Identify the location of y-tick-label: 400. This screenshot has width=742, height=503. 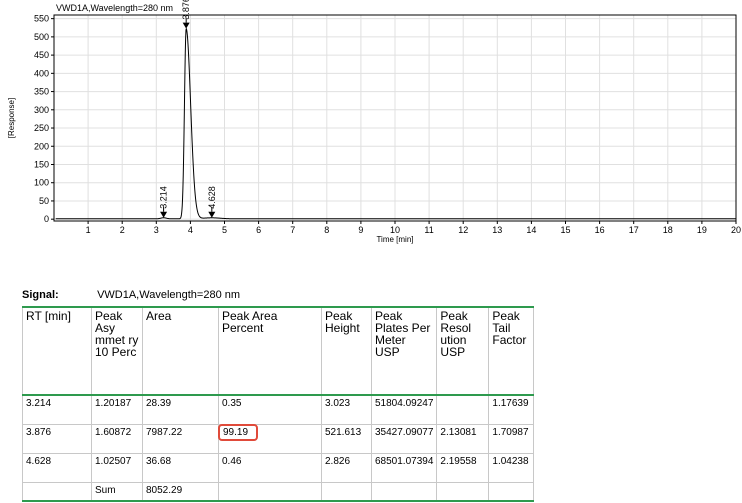
(41, 73).